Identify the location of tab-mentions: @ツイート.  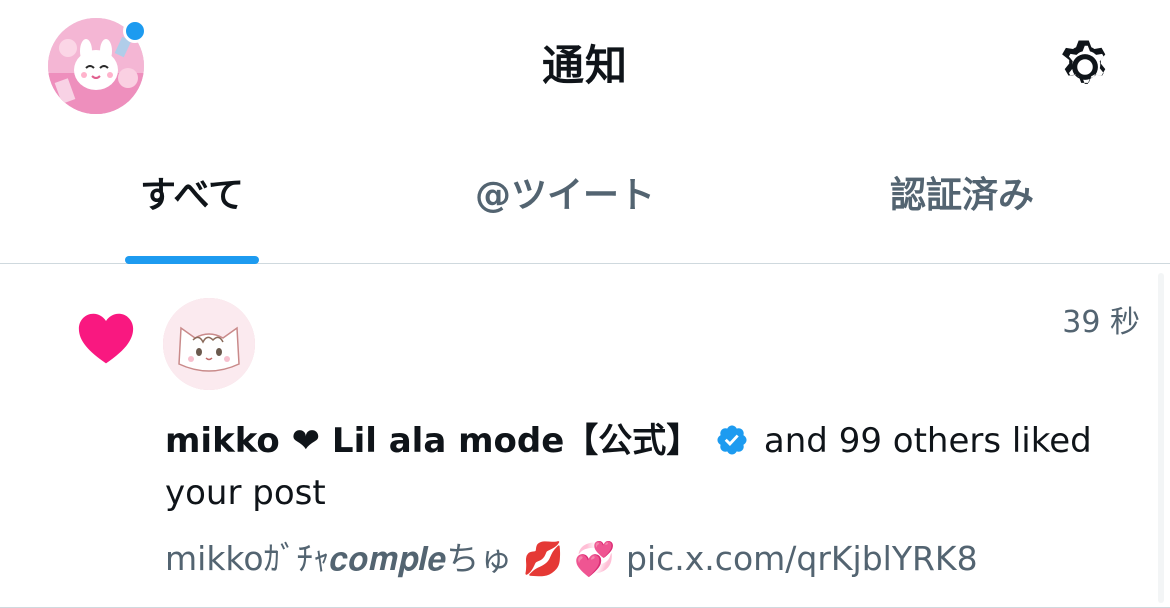
(565, 206).